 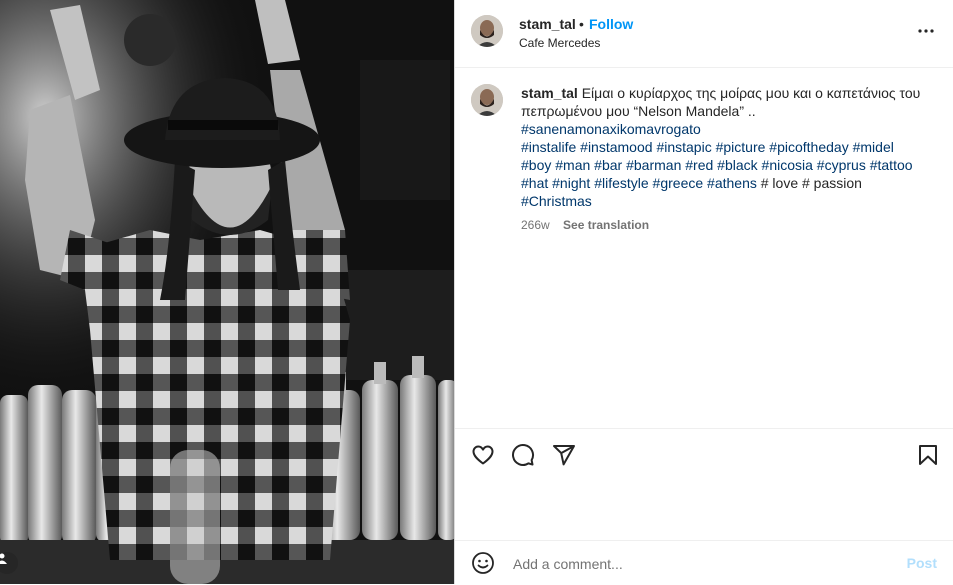 I want to click on comment-icon, so click(x=523, y=455).